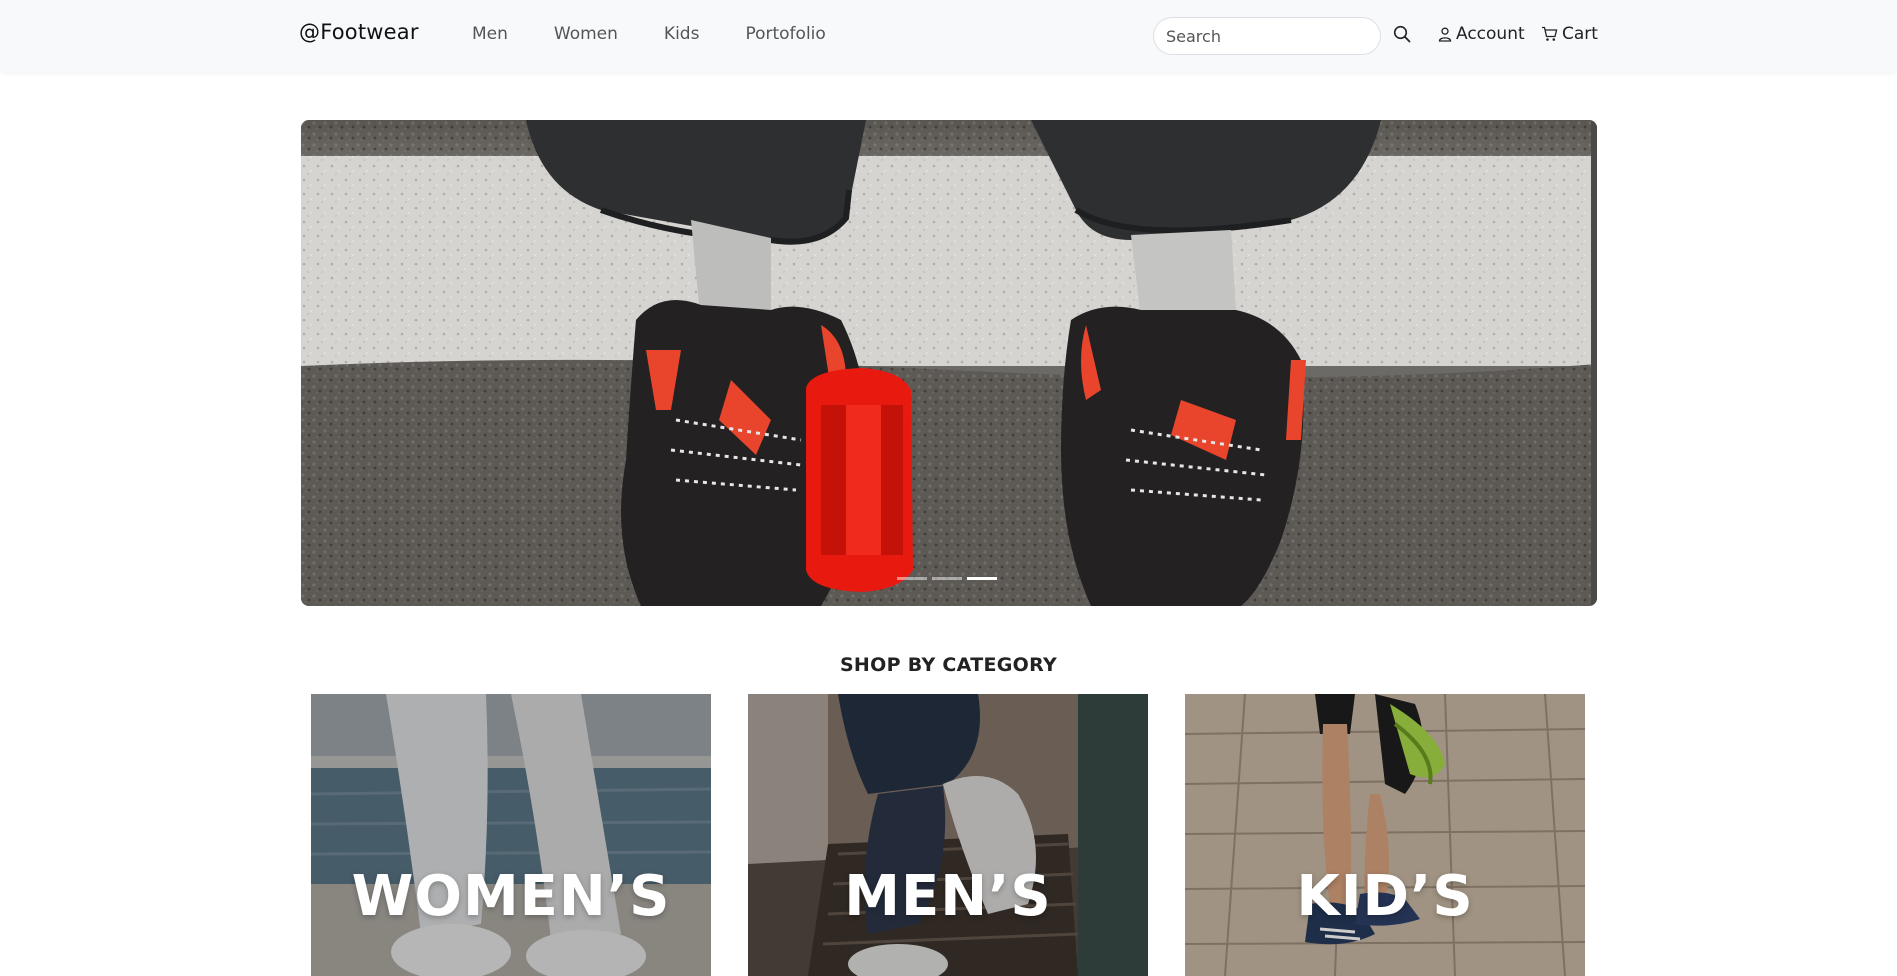 This screenshot has width=1897, height=976. I want to click on carousel-indicators, so click(949, 578).